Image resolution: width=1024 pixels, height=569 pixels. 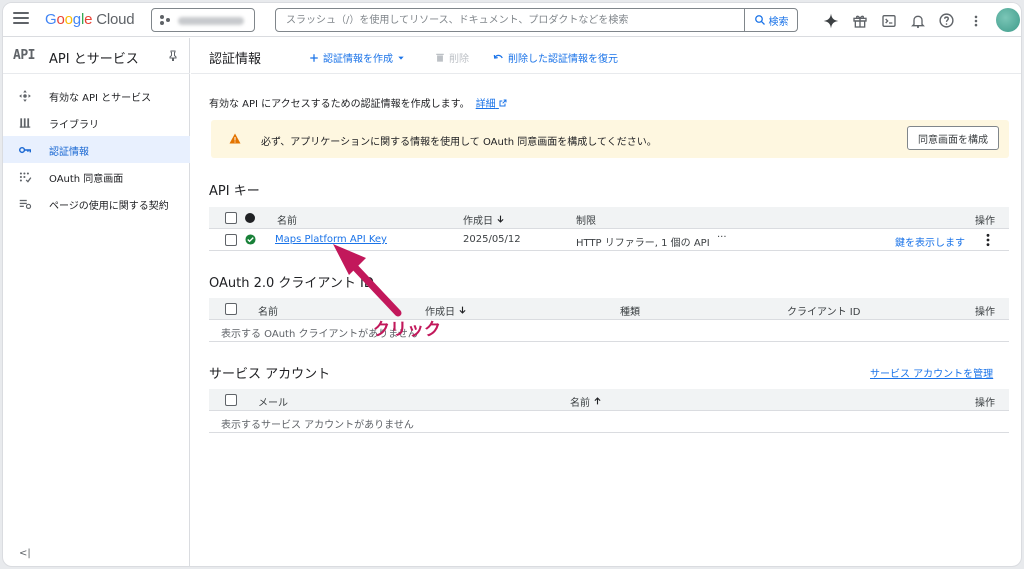 What do you see at coordinates (21, 19) in the screenshot?
I see `main-menu-icon` at bounding box center [21, 19].